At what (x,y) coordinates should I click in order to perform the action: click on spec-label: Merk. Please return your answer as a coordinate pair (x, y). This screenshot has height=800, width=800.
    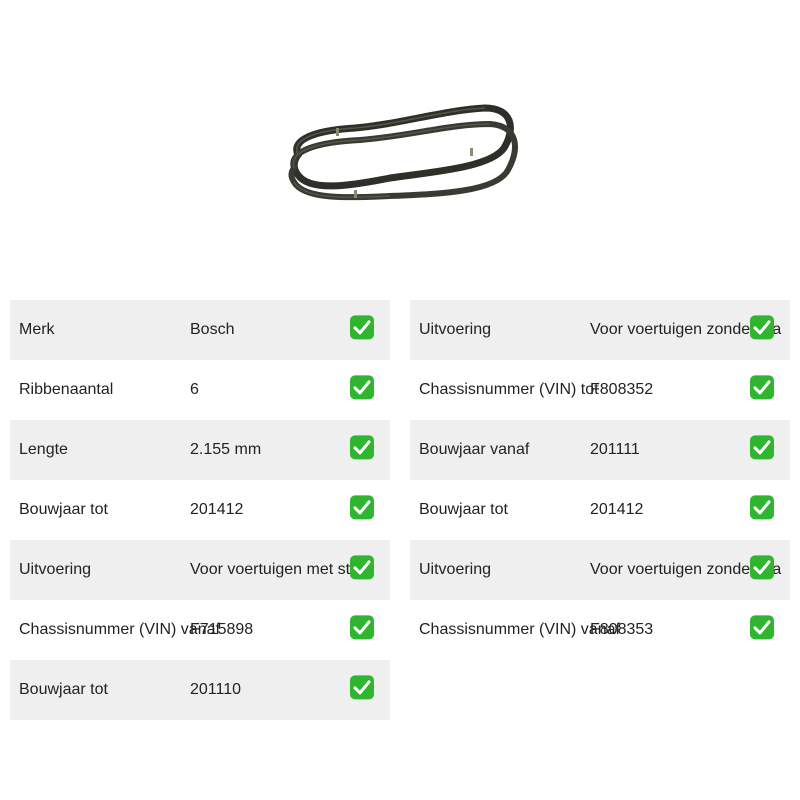
    Looking at the image, I should click on (37, 329).